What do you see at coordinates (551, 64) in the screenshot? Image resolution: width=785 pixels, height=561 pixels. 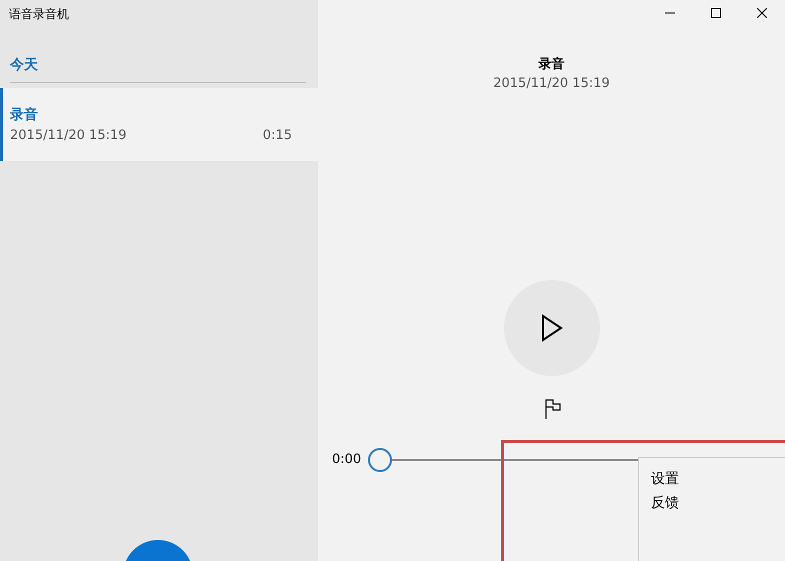 I see `recording-title: 录音` at bounding box center [551, 64].